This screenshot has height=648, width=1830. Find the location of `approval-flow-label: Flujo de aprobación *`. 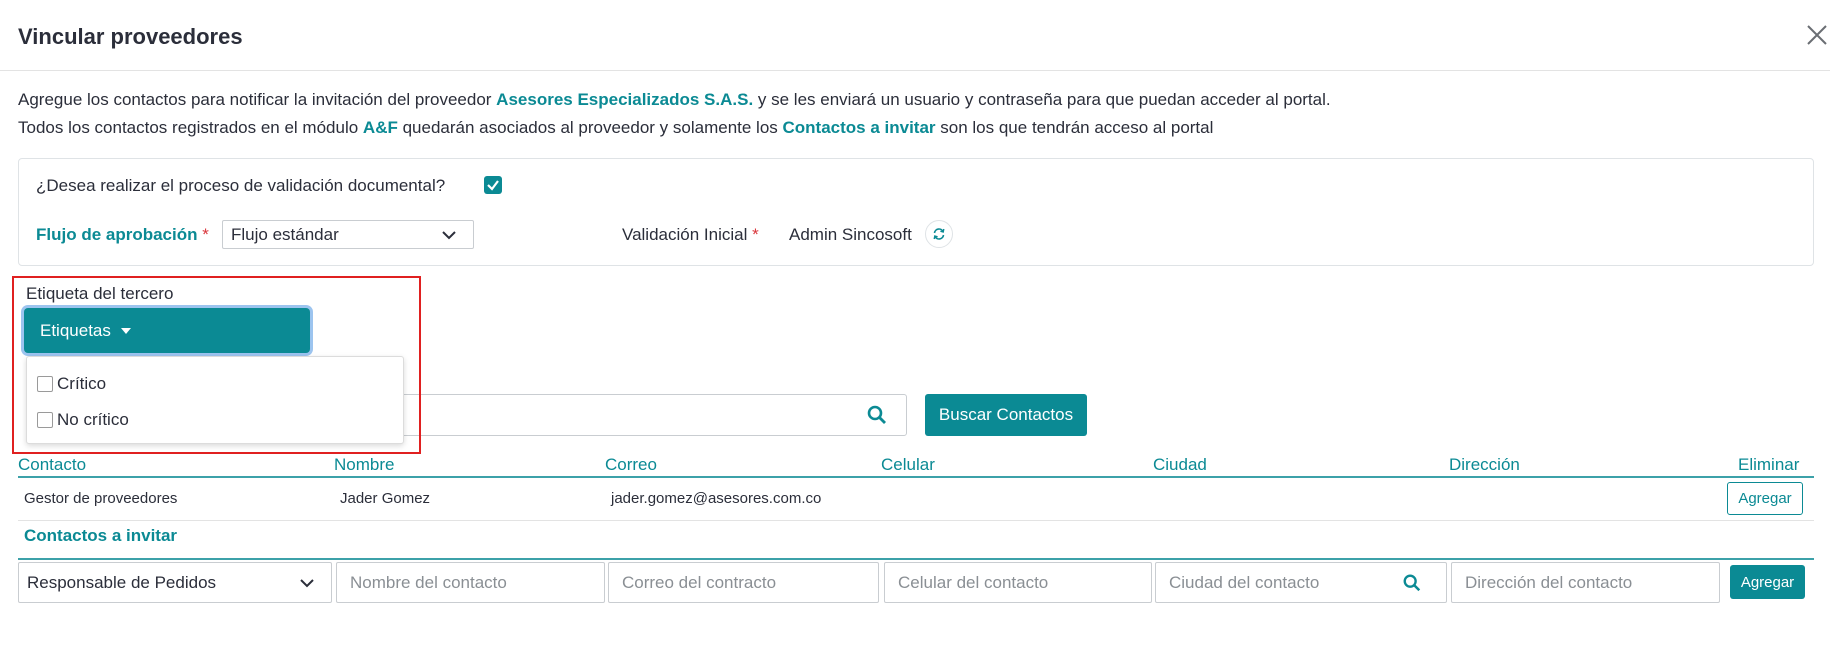

approval-flow-label: Flujo de aprobación * is located at coordinates (122, 235).